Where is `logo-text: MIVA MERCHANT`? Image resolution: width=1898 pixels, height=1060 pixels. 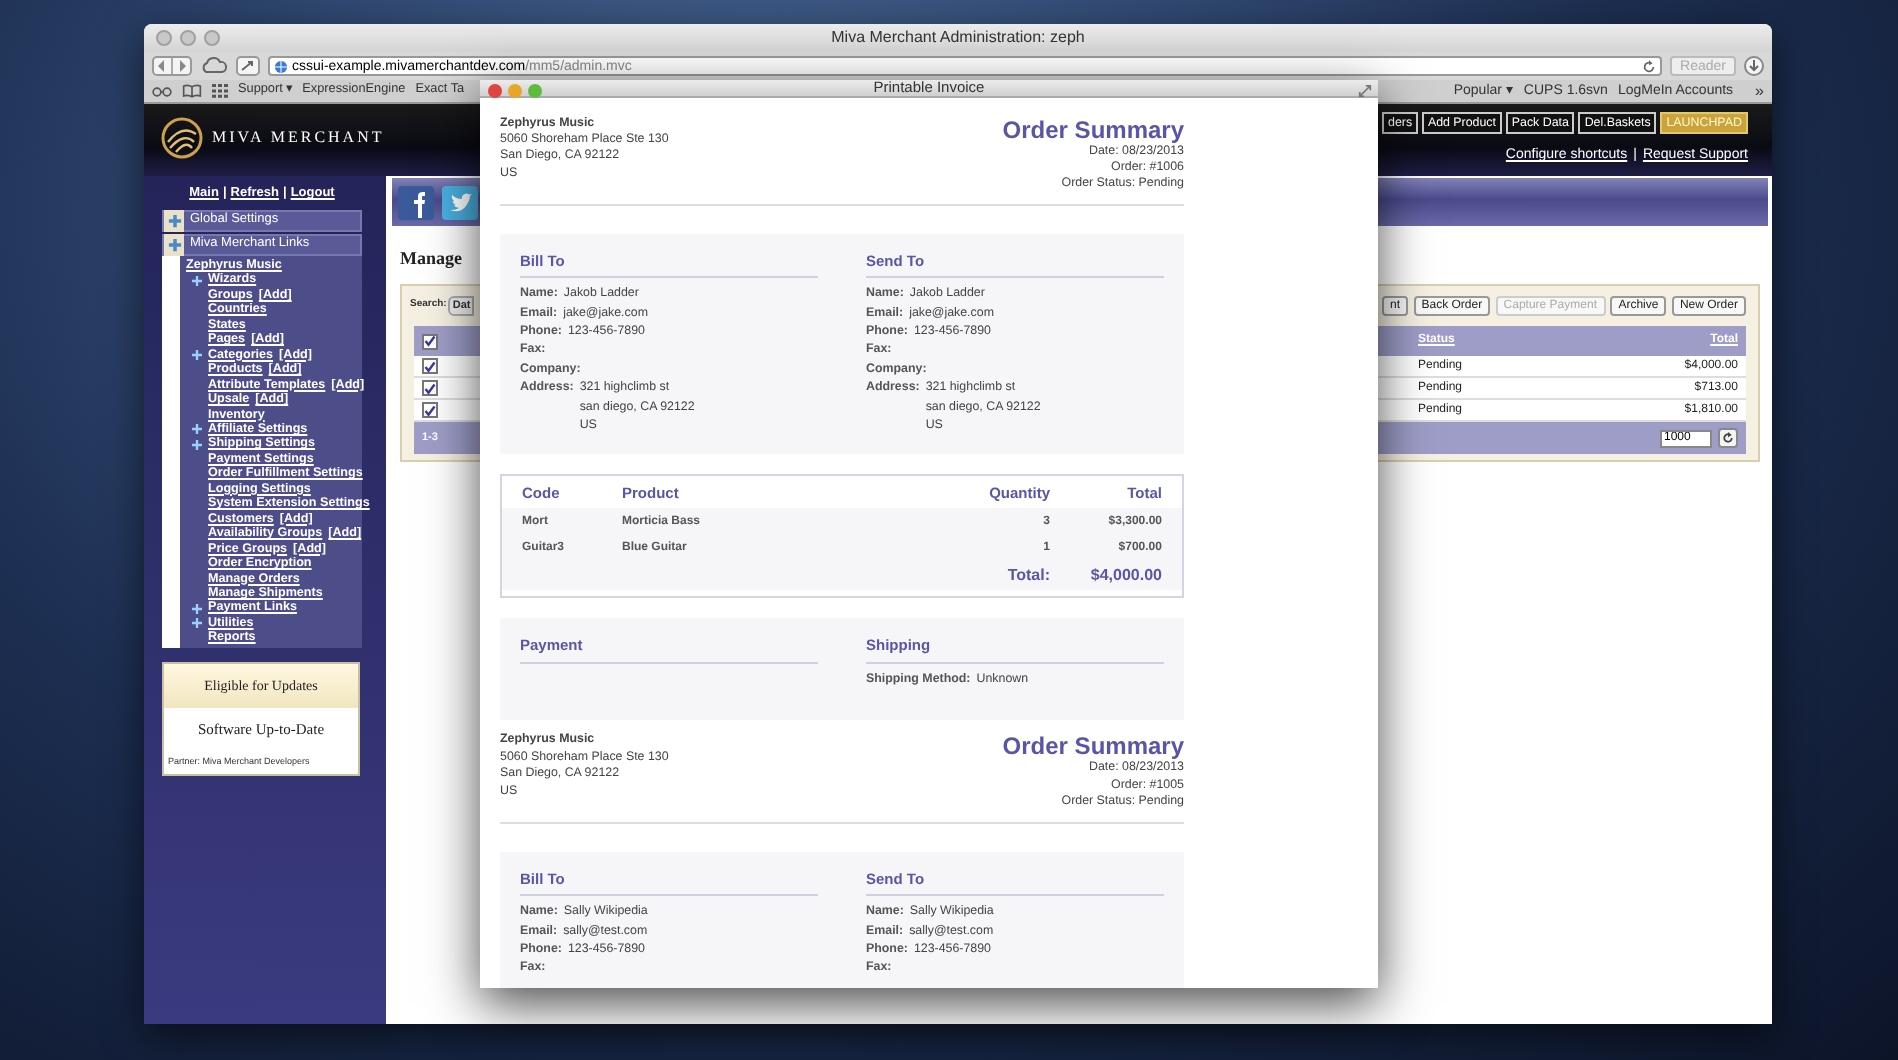
logo-text: MIVA MERCHANT is located at coordinates (298, 138).